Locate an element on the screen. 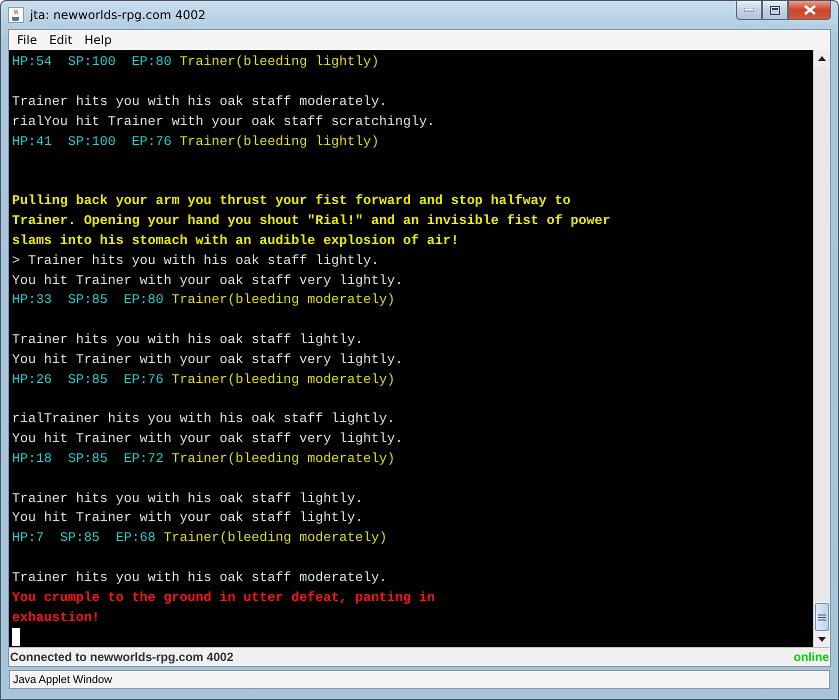  stats-text: HP:54 SP:100 EP:80 is located at coordinates (92, 62).